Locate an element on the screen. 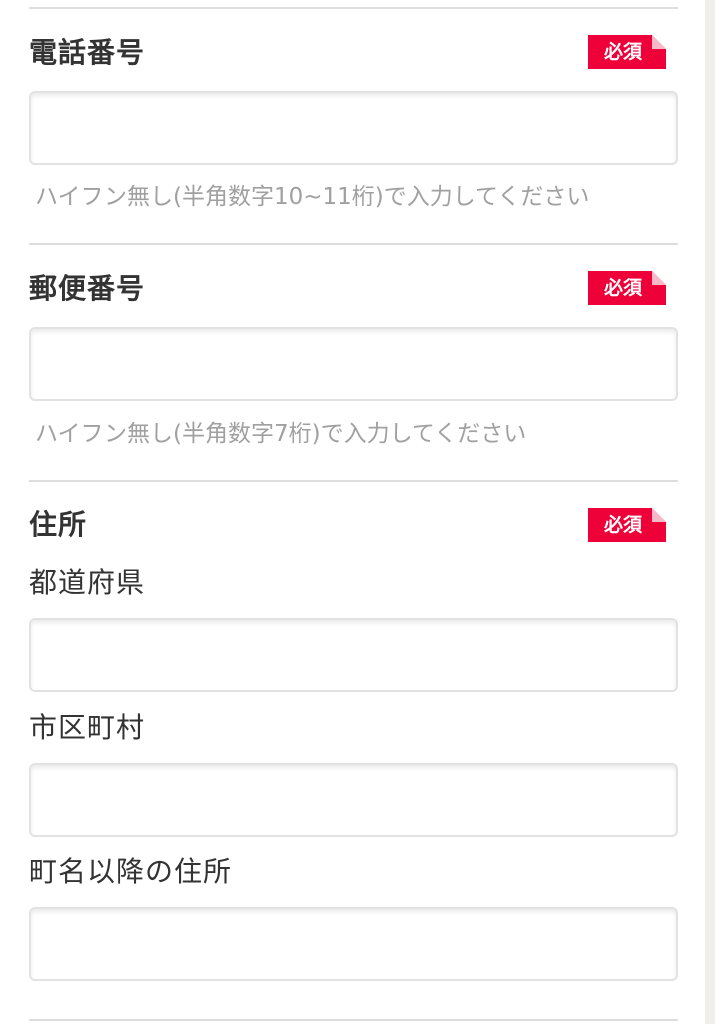  phone-required-badge: 必須 is located at coordinates (627, 52).